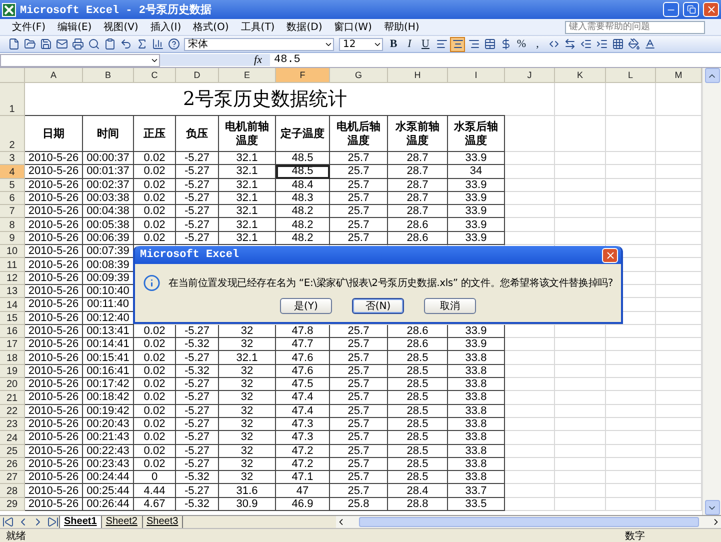 The width and height of the screenshot is (721, 542). Describe the element at coordinates (12, 385) in the screenshot. I see `row-header: 20` at that location.